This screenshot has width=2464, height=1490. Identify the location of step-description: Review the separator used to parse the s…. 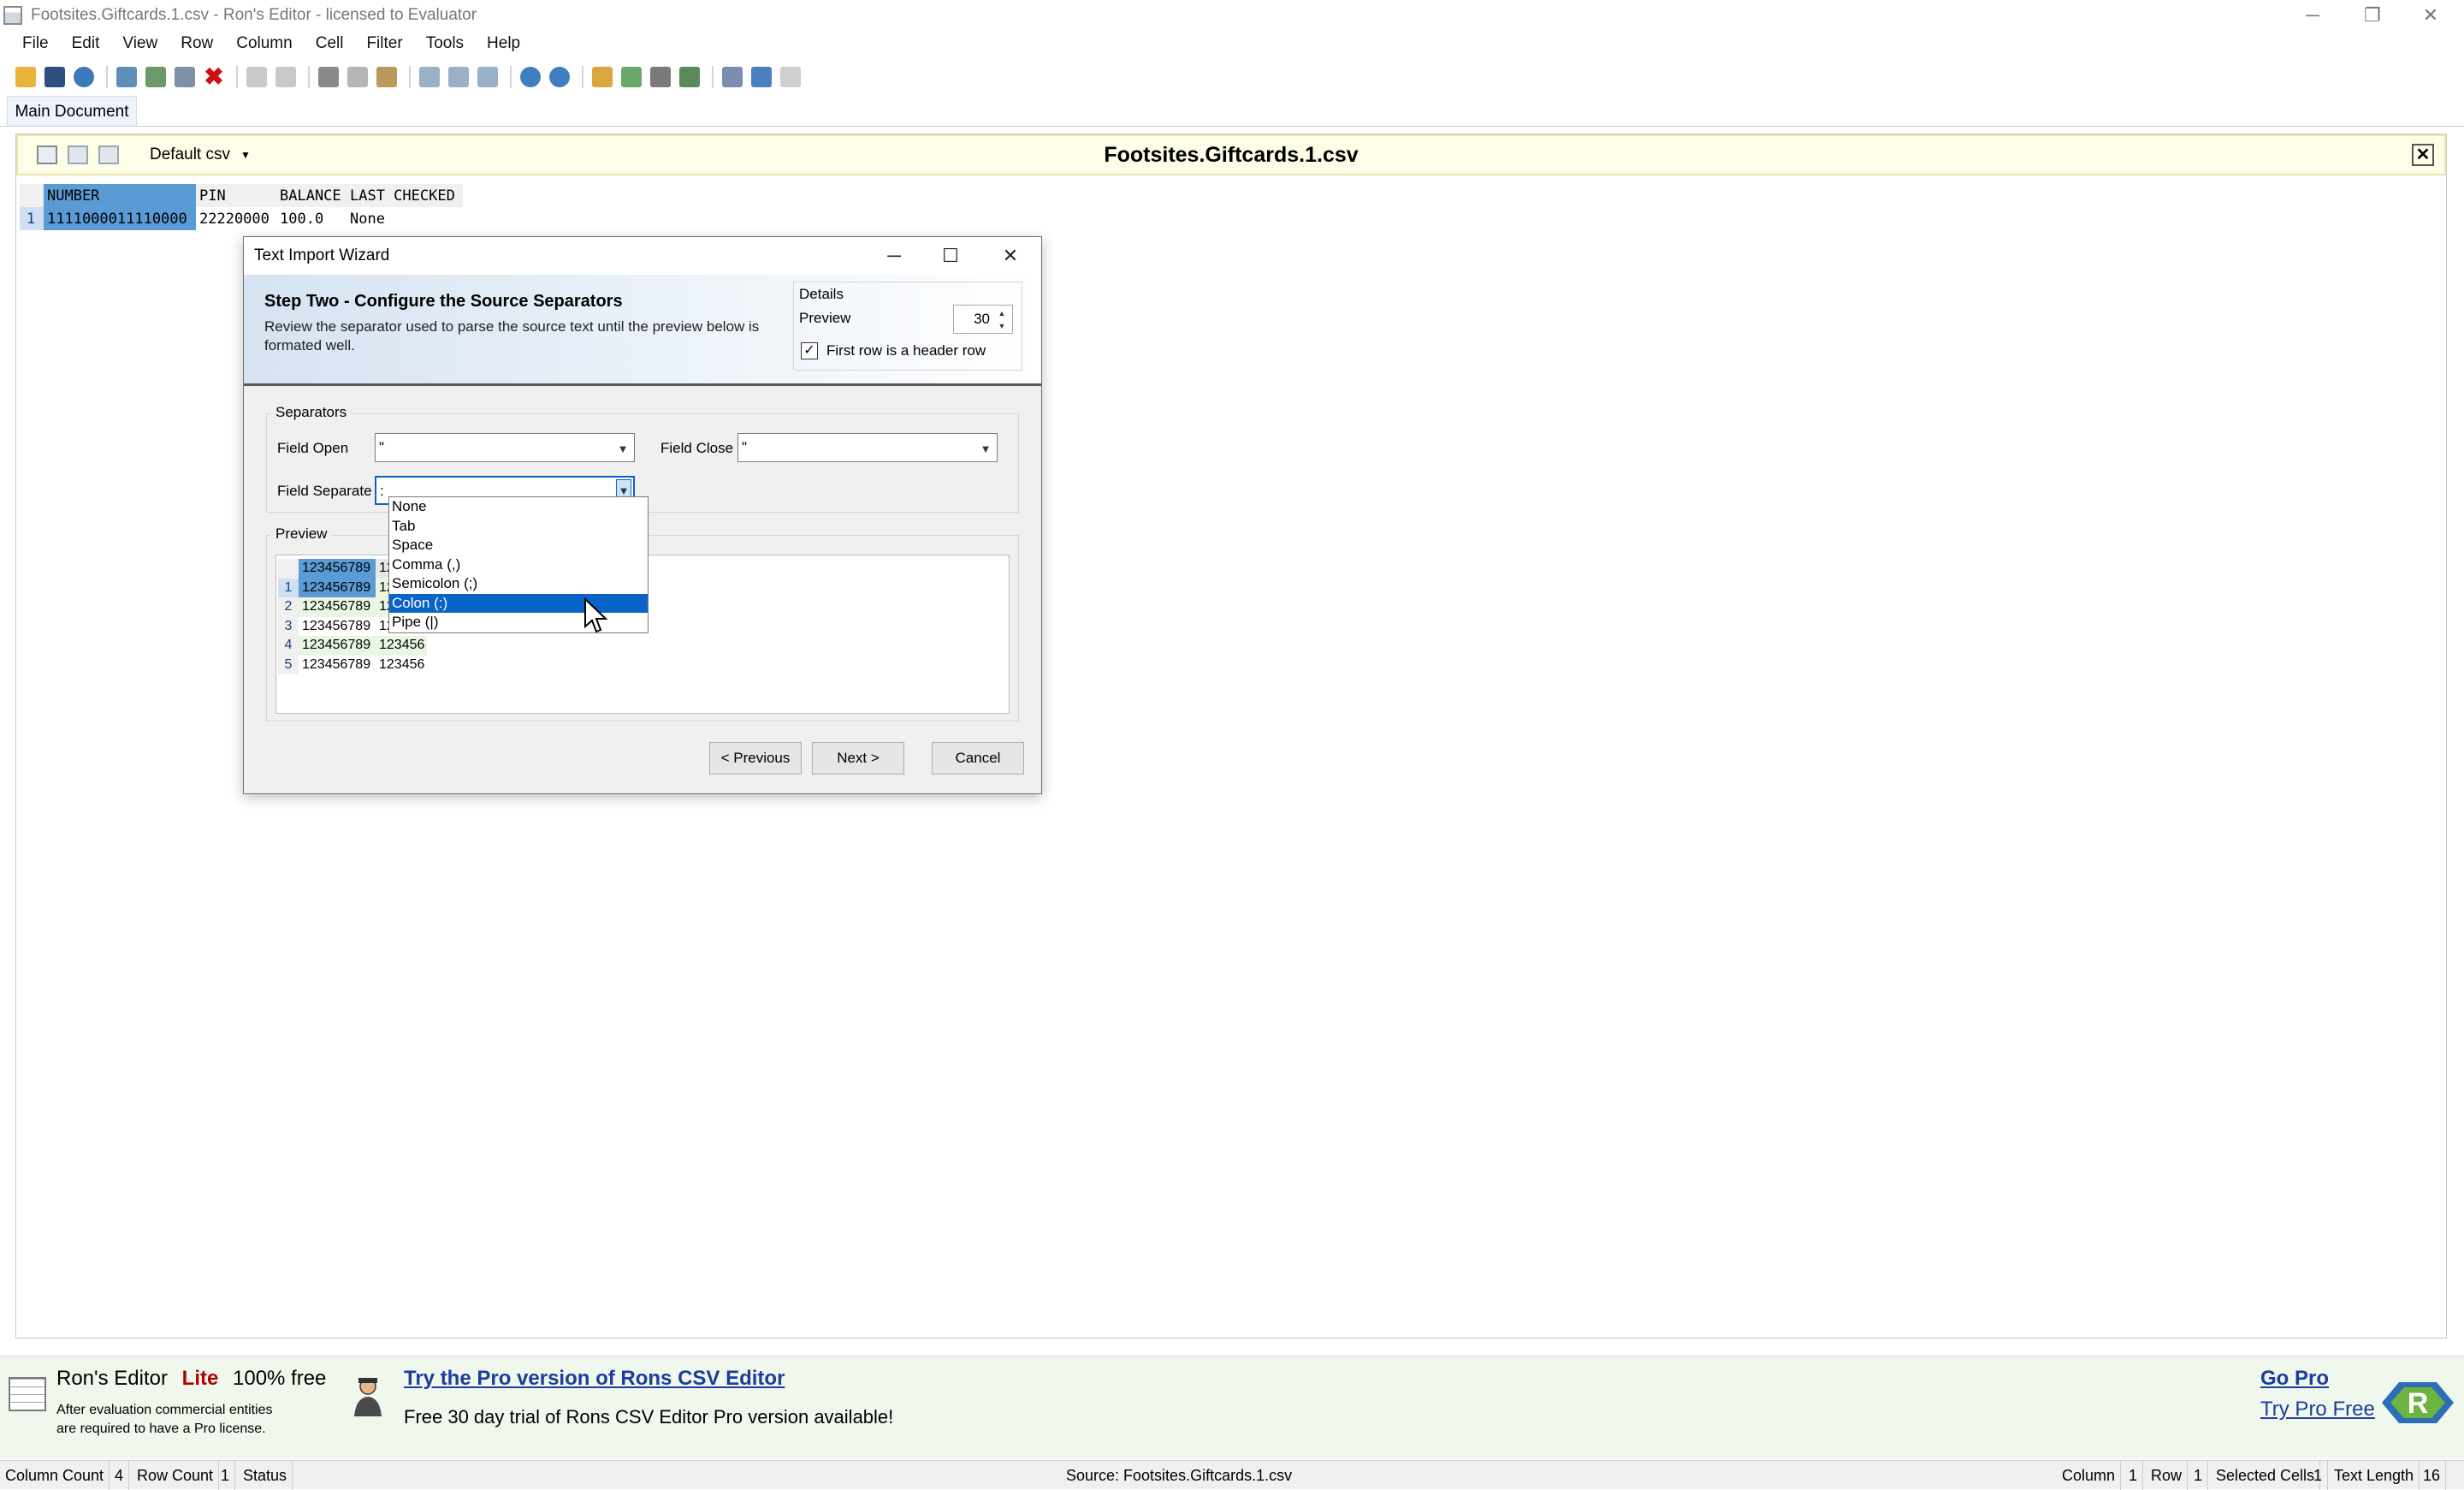
(512, 335).